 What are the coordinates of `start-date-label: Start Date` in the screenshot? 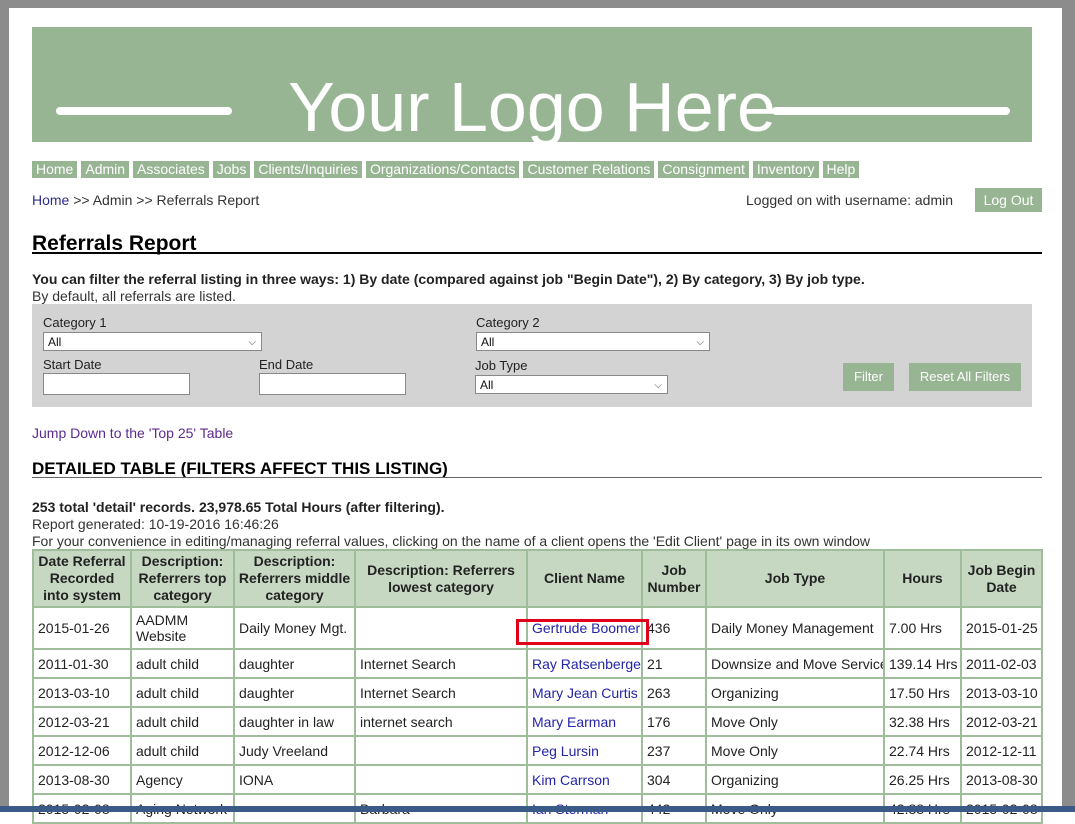 It's located at (72, 364).